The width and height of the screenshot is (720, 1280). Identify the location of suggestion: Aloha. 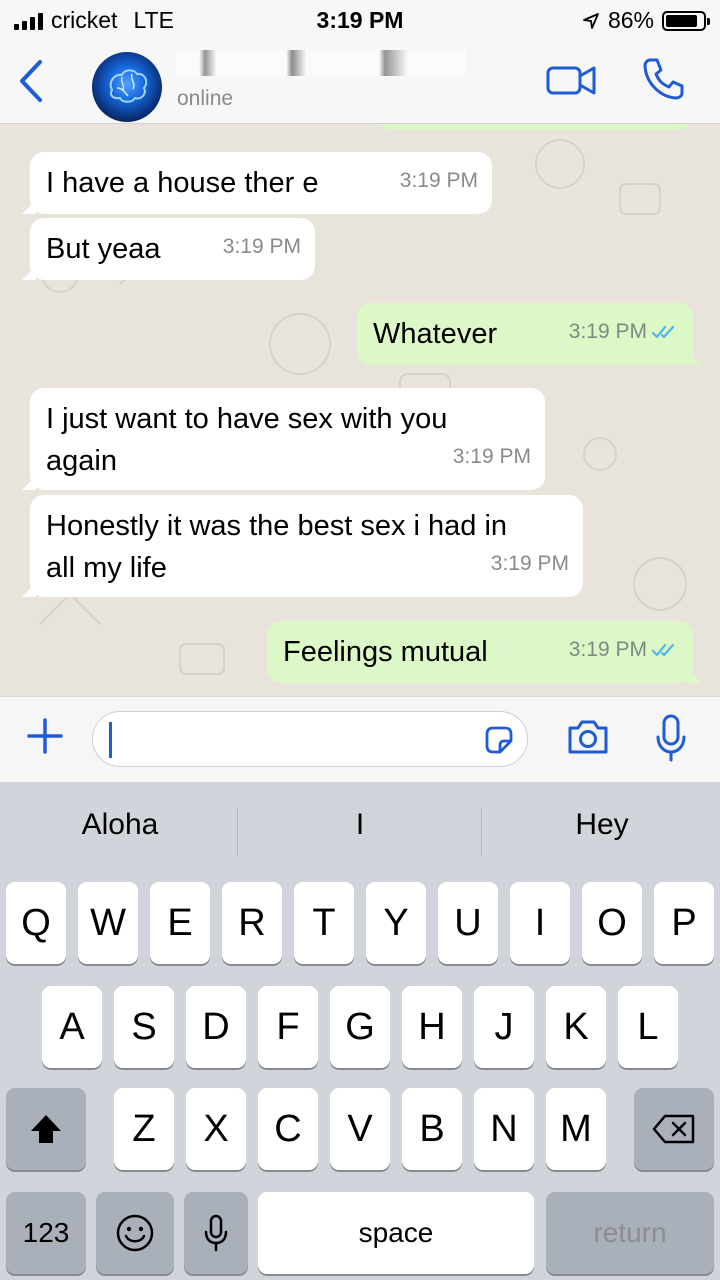
(120, 825).